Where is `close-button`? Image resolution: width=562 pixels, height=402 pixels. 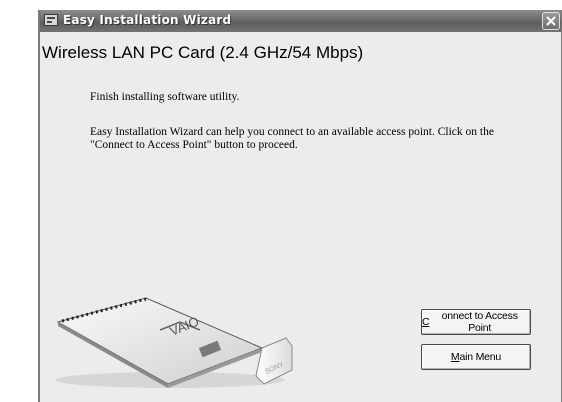
close-button is located at coordinates (551, 21).